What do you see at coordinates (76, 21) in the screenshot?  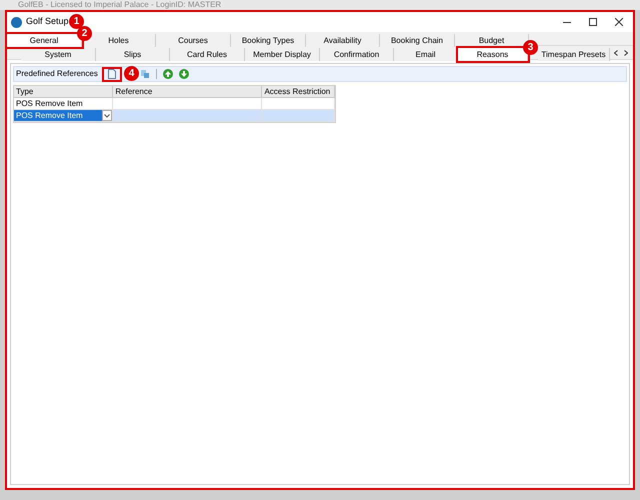 I see `step-number-badge: 1` at bounding box center [76, 21].